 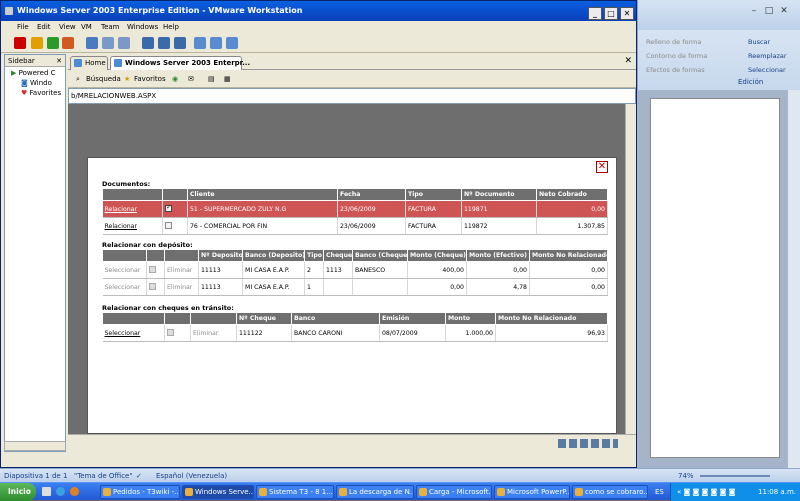 I want to click on cell-banco: BANCO CARONI, so click(x=335, y=333).